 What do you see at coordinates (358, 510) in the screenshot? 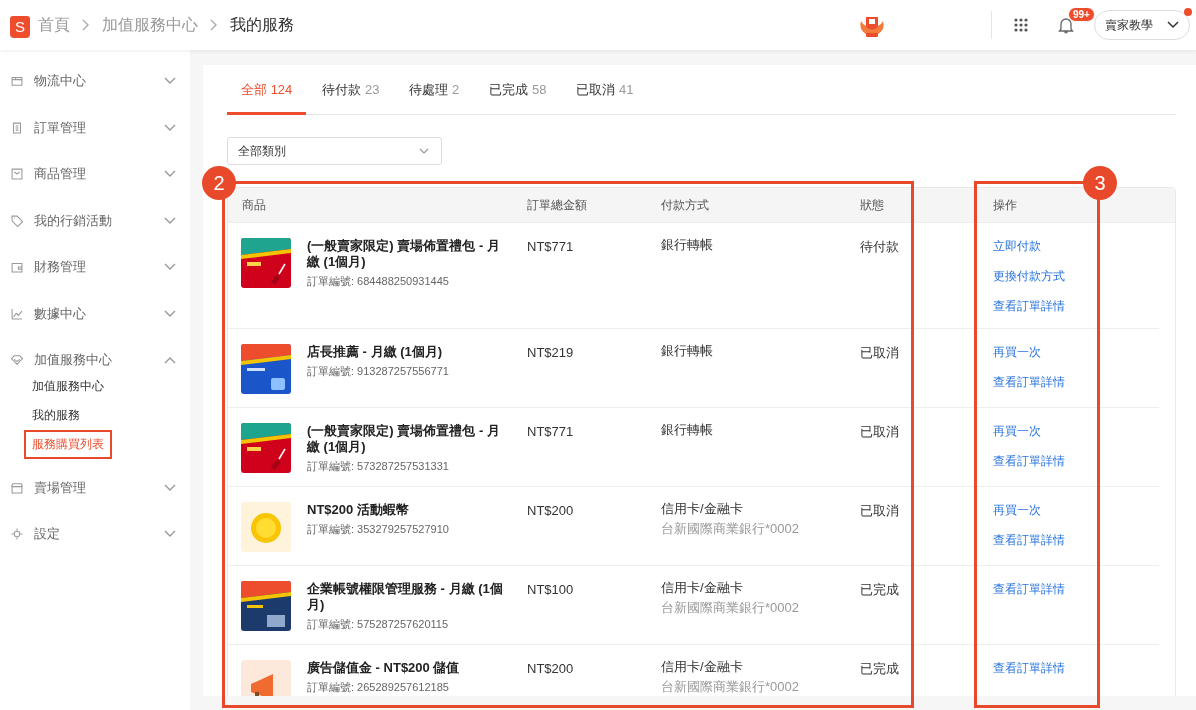
I see `product-name: NT$200 活動蝦幣` at bounding box center [358, 510].